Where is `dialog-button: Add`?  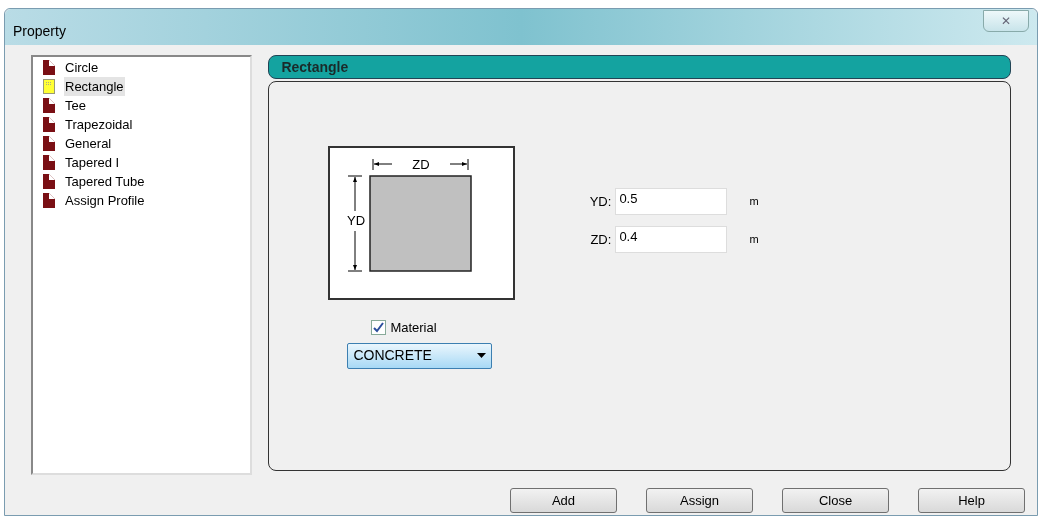 dialog-button: Add is located at coordinates (563, 500).